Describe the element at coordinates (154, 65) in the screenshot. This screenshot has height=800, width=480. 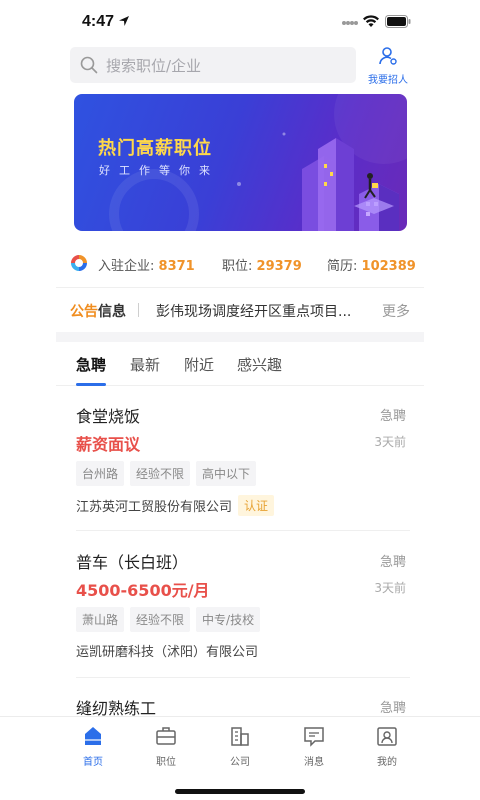
I see `search-placeholder: 搜索职位/企业` at that location.